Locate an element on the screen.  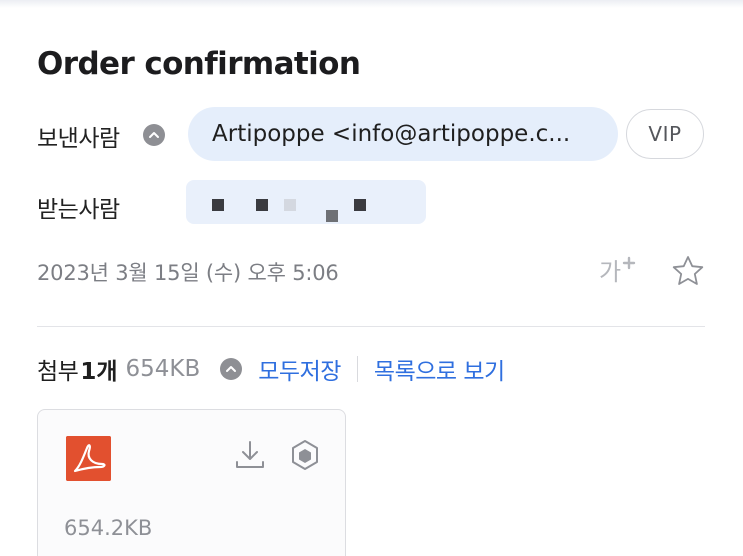
recipient-address-redacted is located at coordinates (306, 203).